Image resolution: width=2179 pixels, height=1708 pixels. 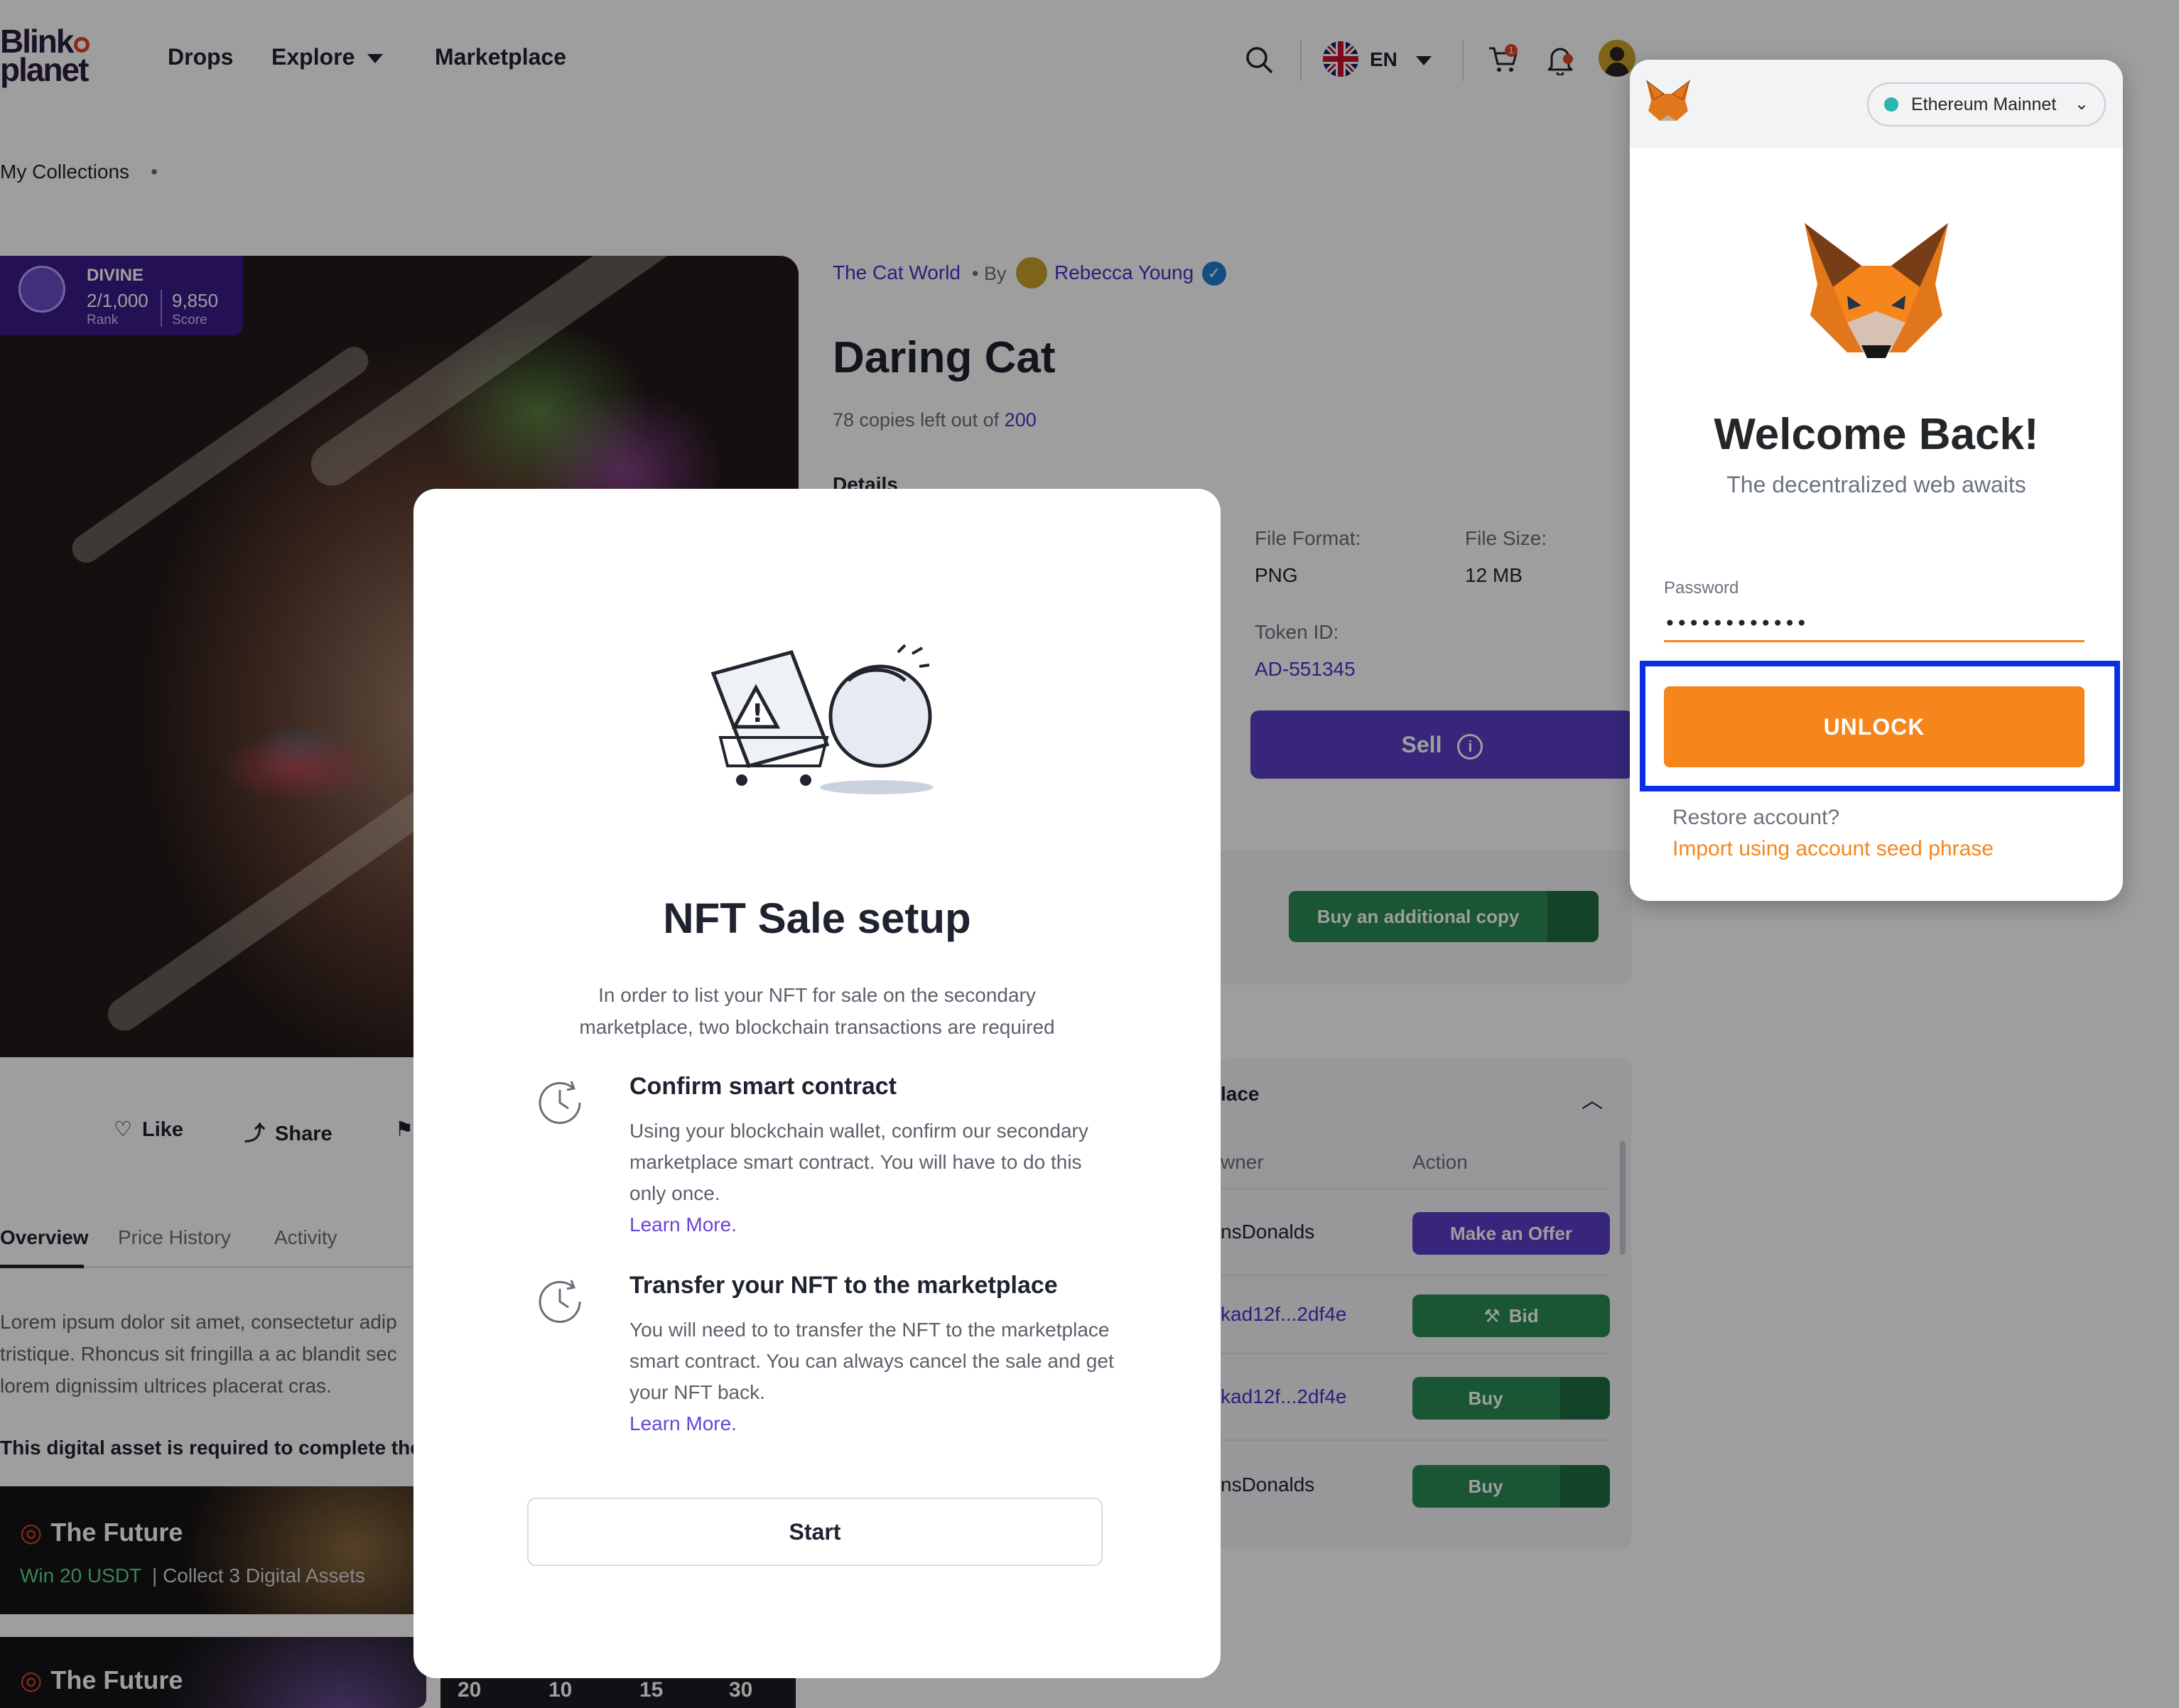 What do you see at coordinates (843, 1285) in the screenshot?
I see `step-title: Transfer your NFT to the marketplace` at bounding box center [843, 1285].